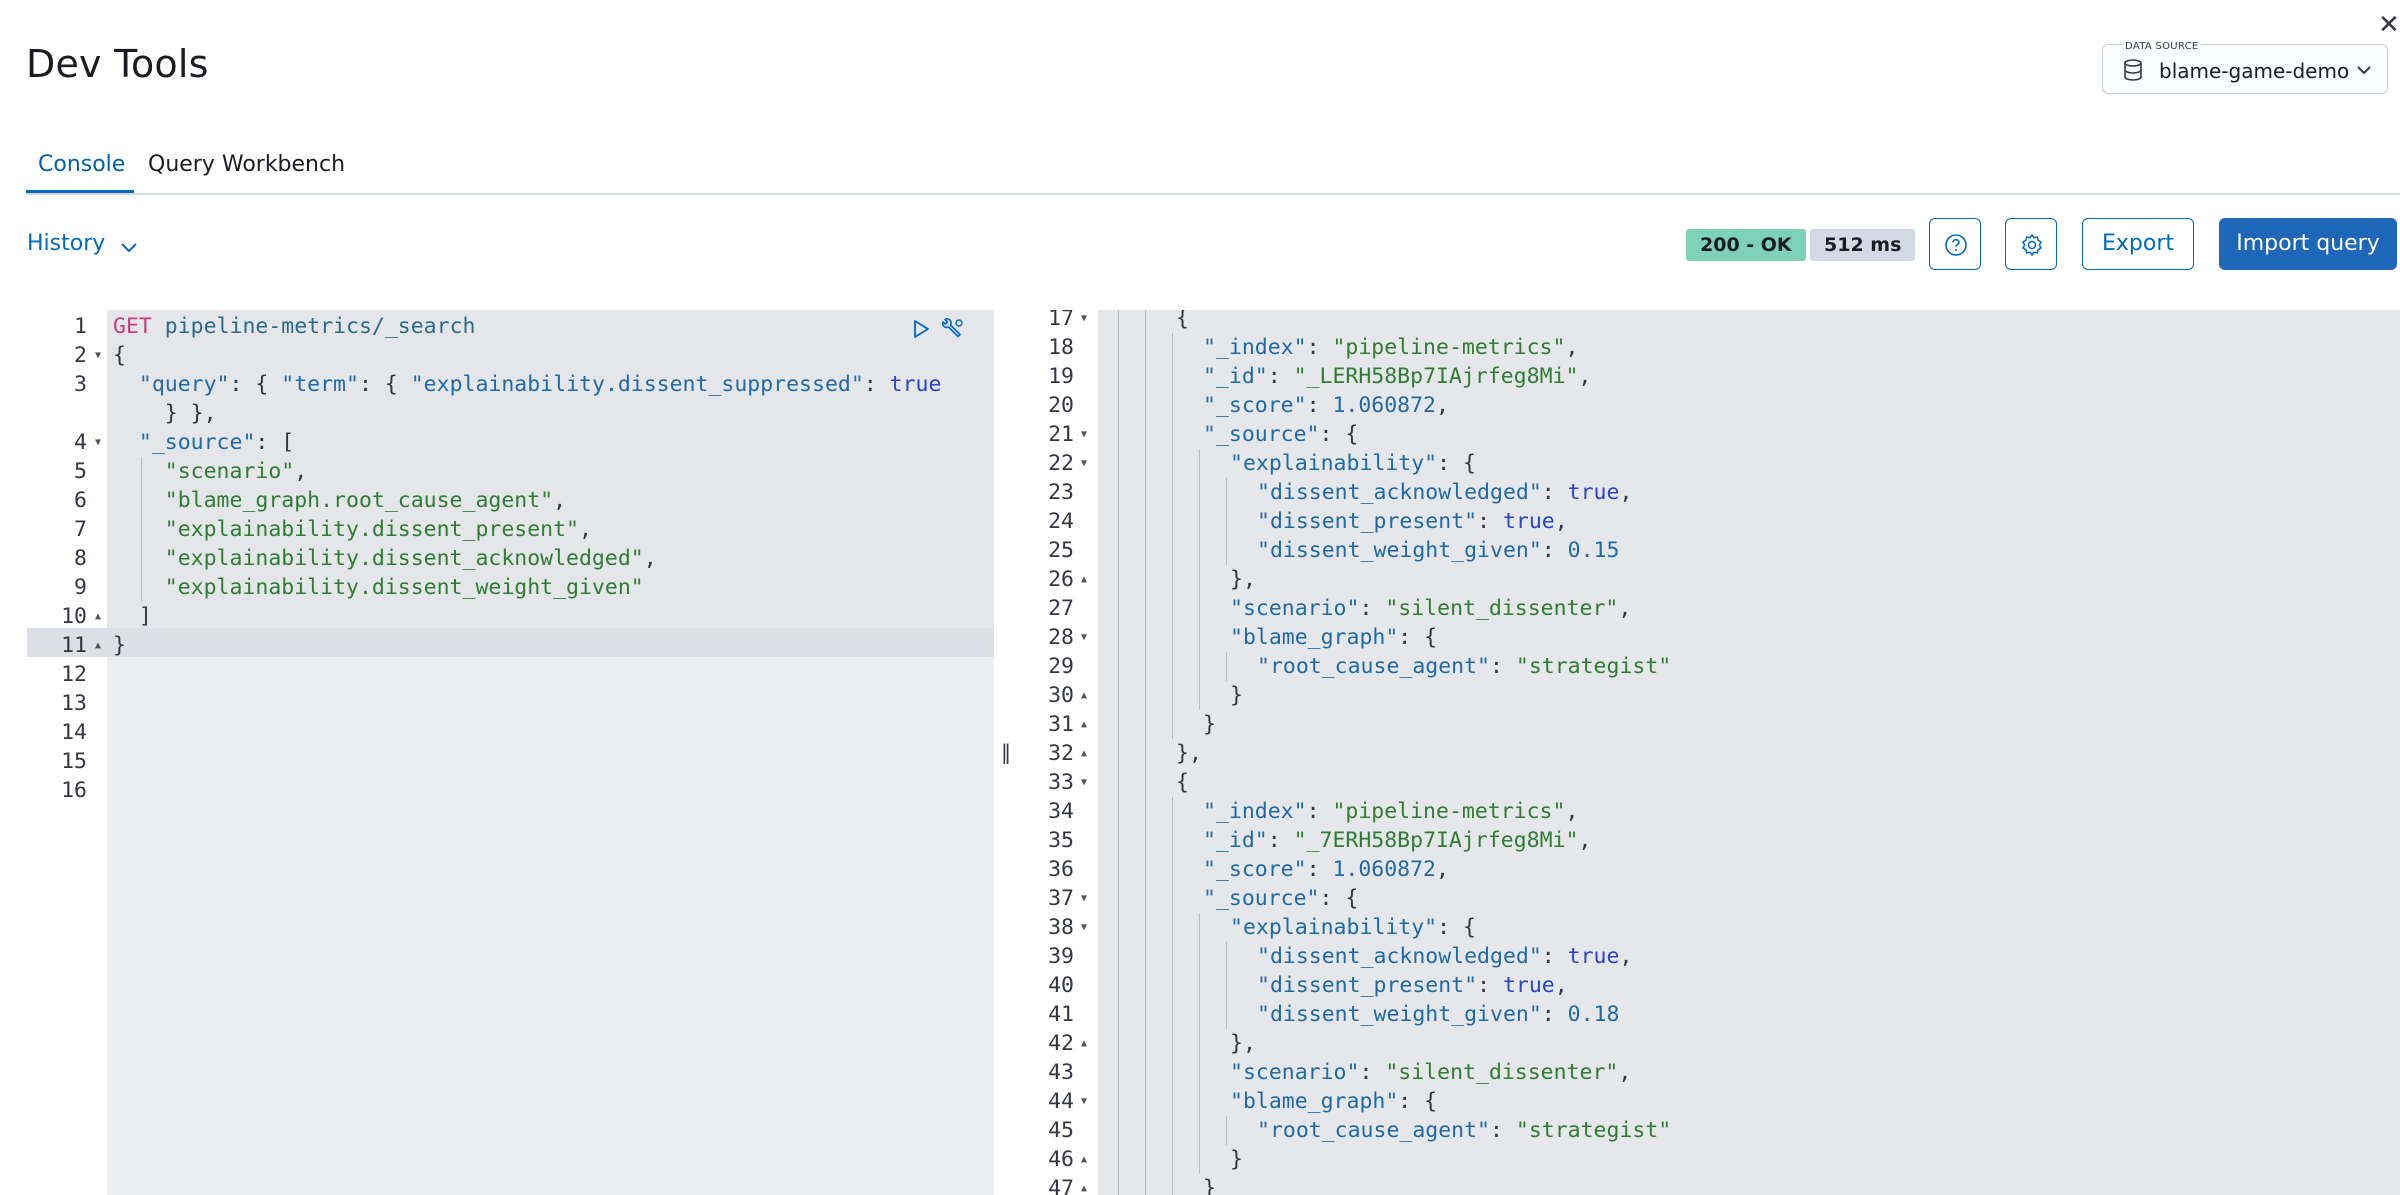  What do you see at coordinates (165, 413) in the screenshot?
I see `code-token: } },` at bounding box center [165, 413].